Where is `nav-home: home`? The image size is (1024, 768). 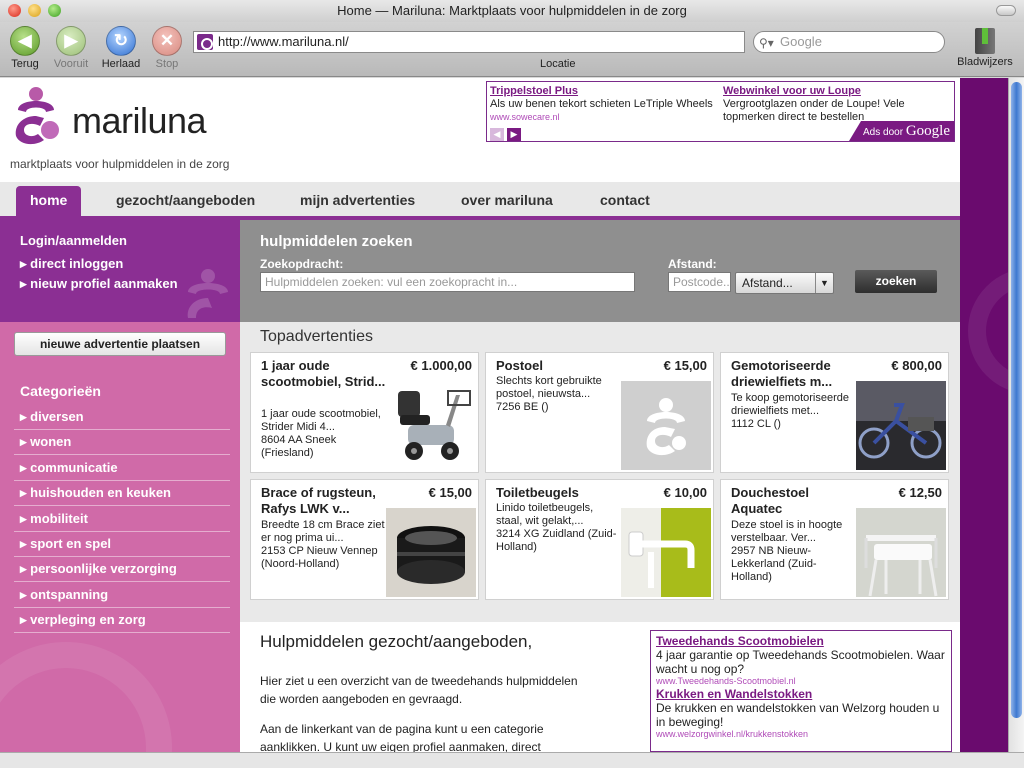
nav-home: home is located at coordinates (49, 201).